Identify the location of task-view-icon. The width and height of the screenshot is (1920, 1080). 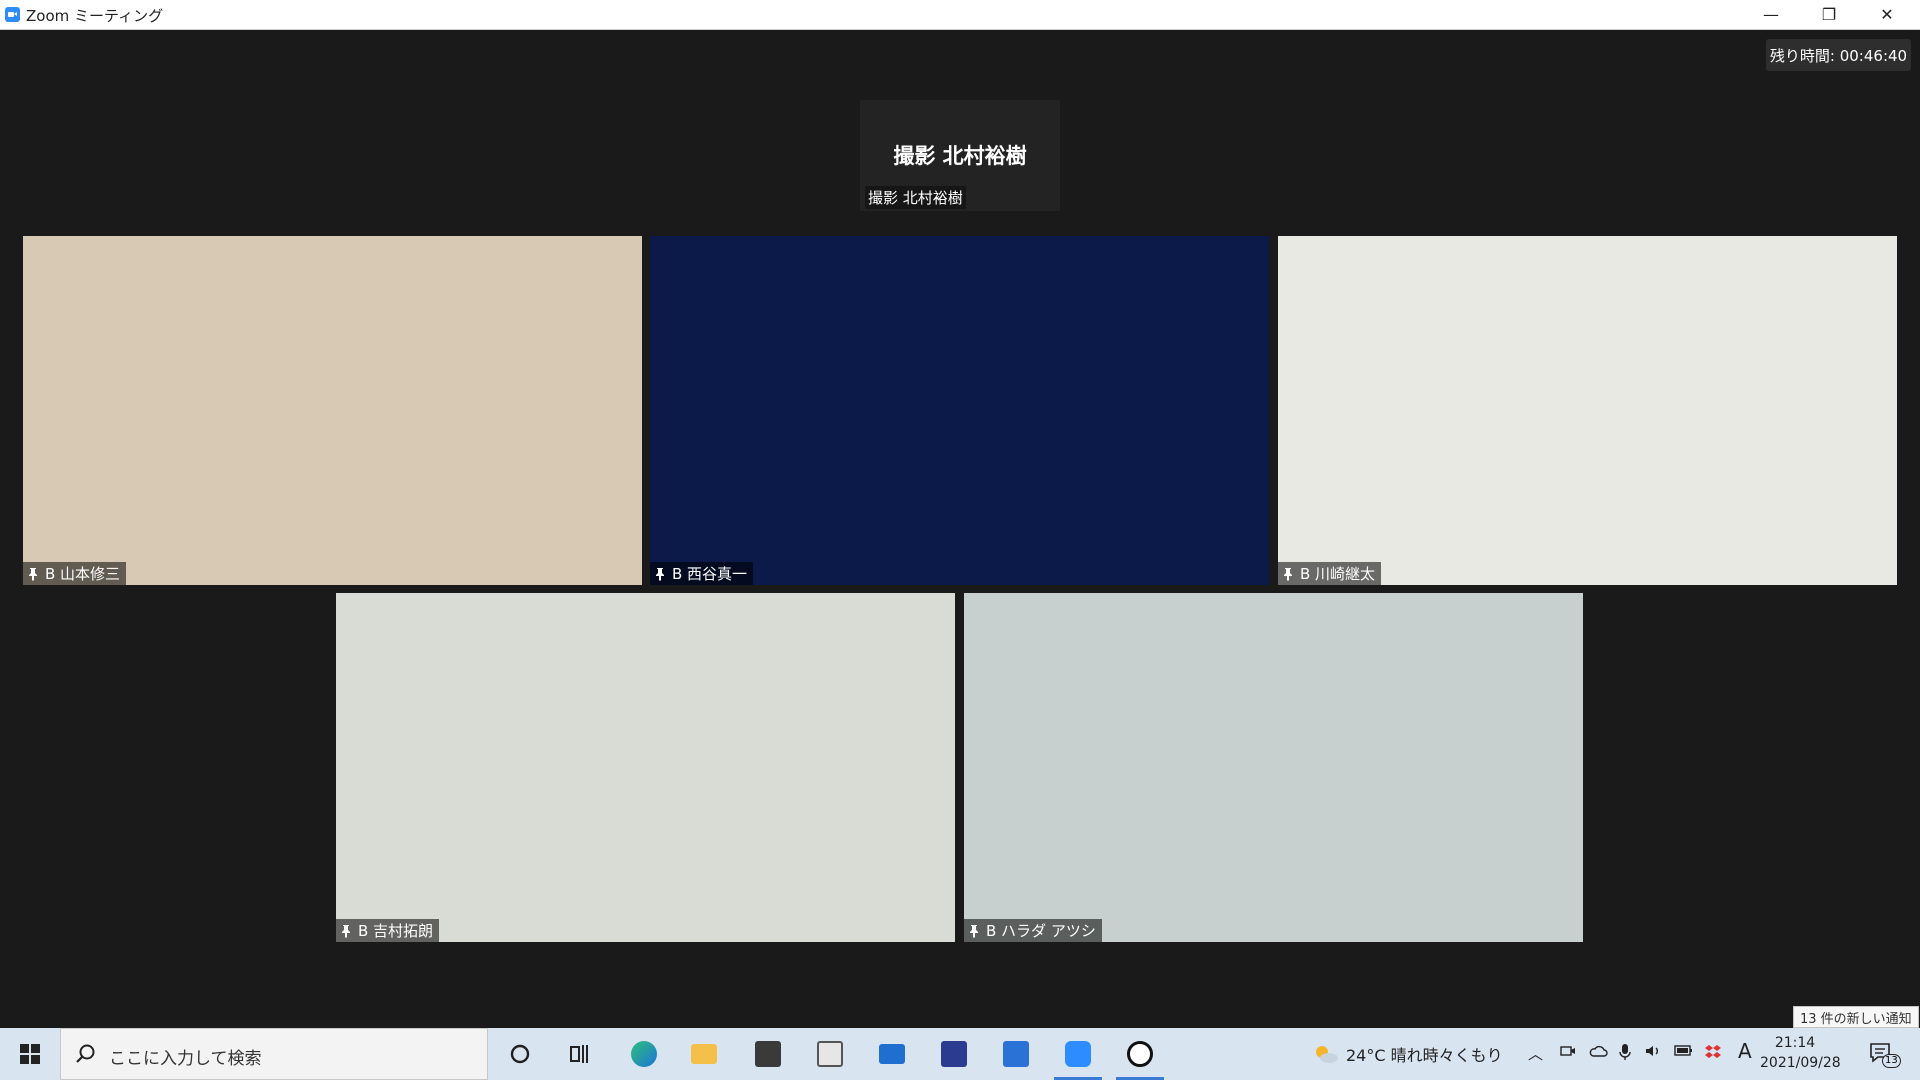
(579, 1054).